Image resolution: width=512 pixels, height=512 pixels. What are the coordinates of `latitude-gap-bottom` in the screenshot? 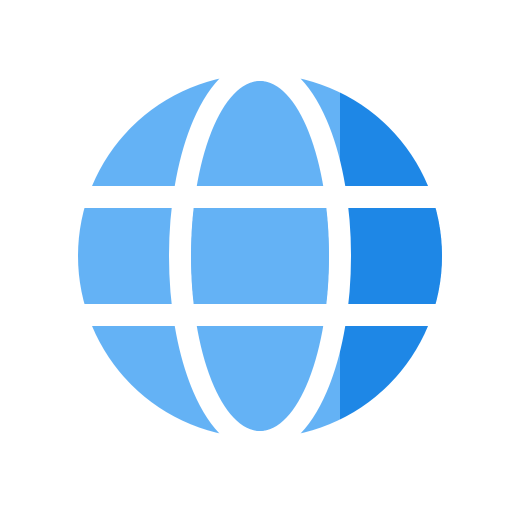 It's located at (260, 315).